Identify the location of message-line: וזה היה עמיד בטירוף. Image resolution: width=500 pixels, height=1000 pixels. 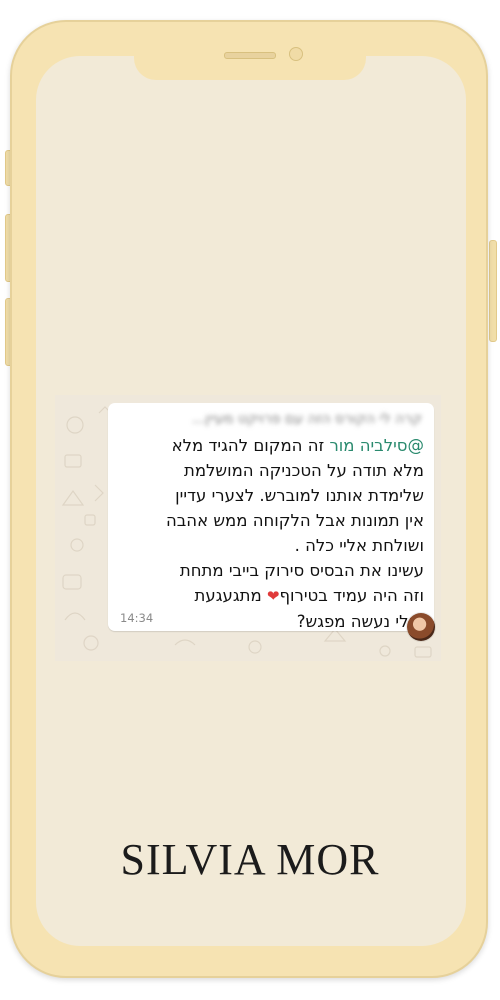
(352, 595).